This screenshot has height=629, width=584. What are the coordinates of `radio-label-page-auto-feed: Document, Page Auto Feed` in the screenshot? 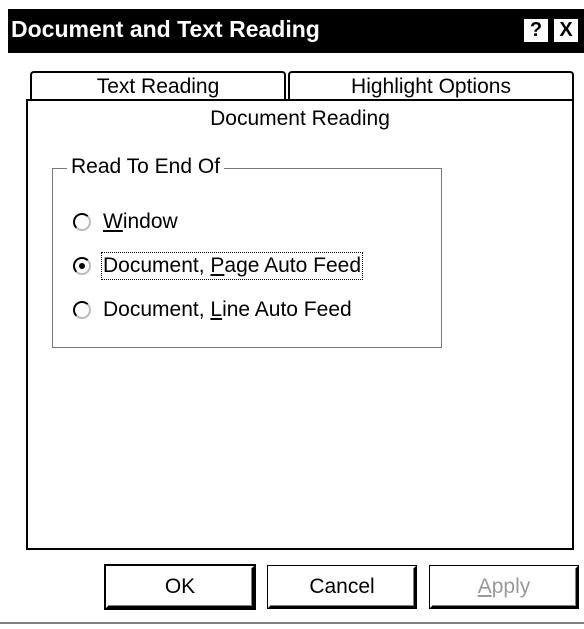 It's located at (232, 266).